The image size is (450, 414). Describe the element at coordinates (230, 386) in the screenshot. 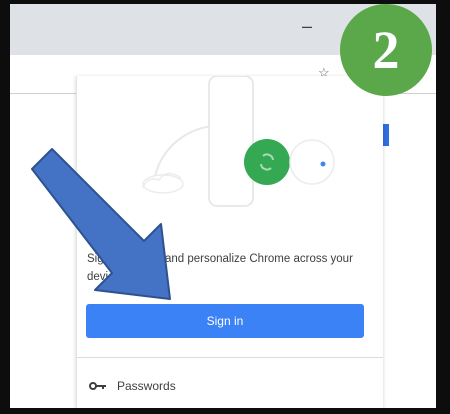

I see `menu-item-passwords: Passwords` at that location.